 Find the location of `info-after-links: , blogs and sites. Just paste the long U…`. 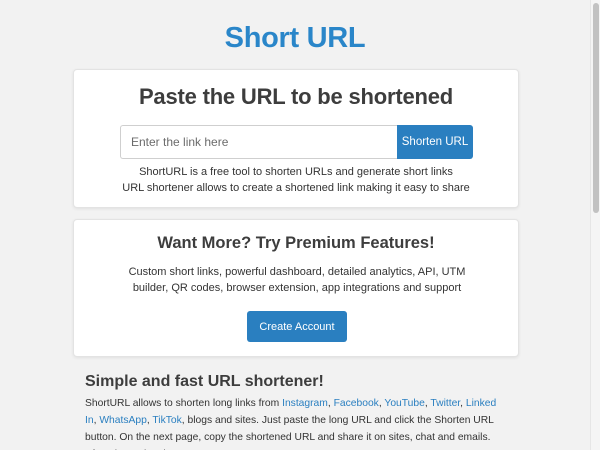

info-after-links: , blogs and sites. Just paste the long U… is located at coordinates (289, 432).